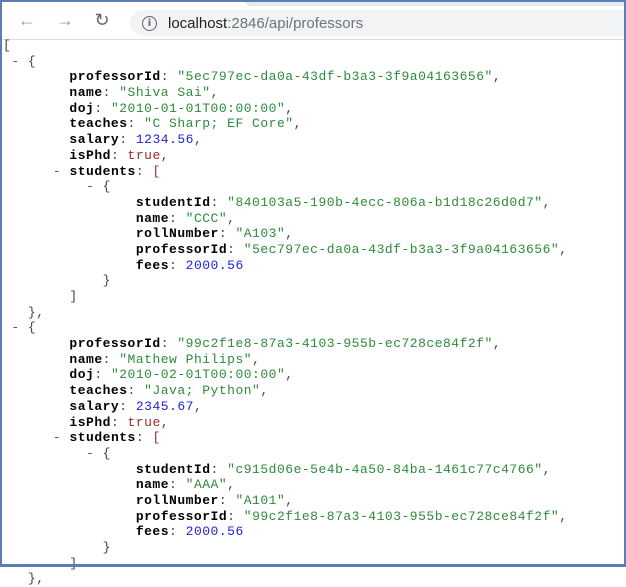  I want to click on object-close-brace: }, so click(106, 547).